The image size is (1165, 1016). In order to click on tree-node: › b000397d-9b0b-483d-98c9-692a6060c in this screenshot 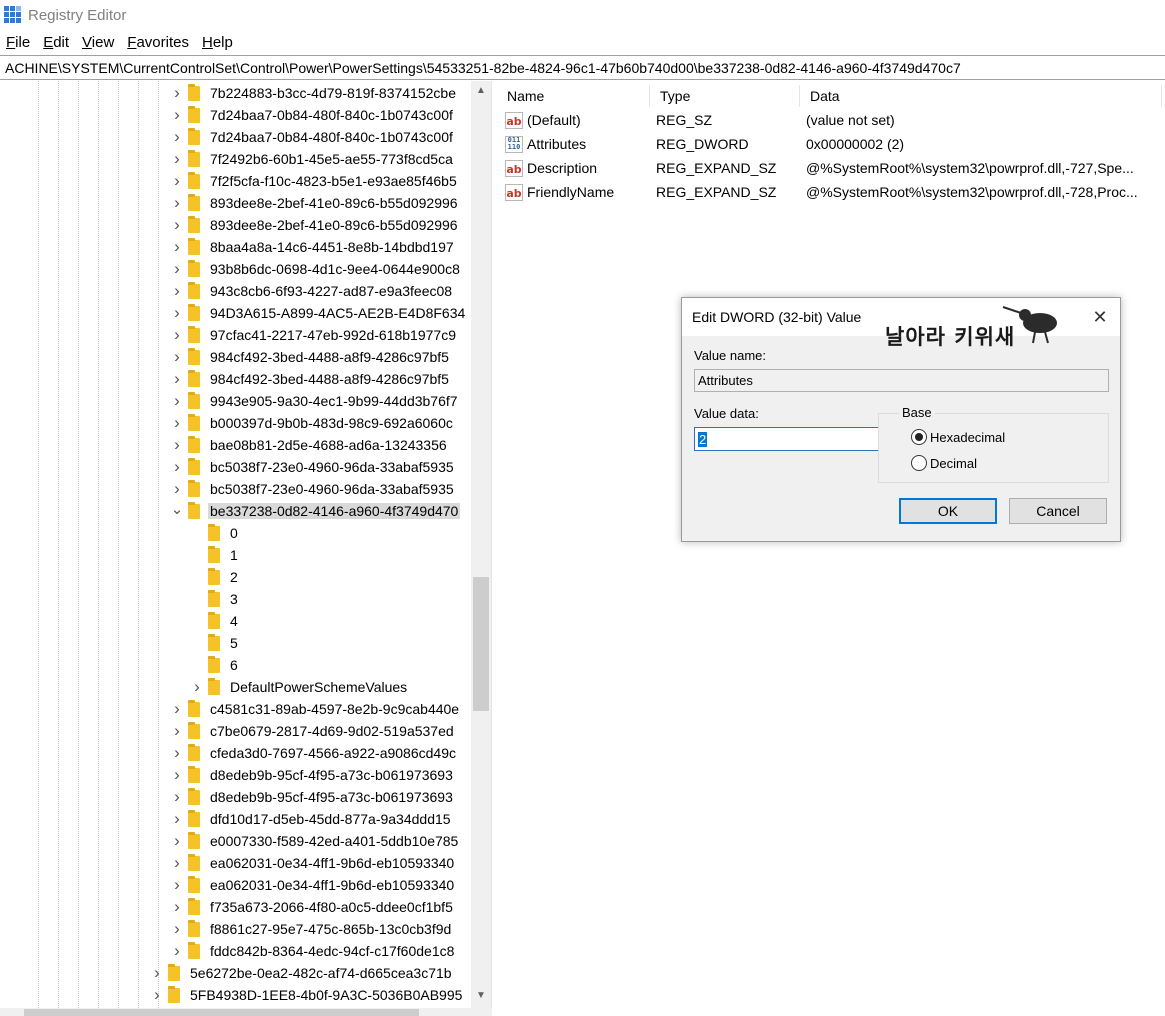, I will do `click(320, 423)`.